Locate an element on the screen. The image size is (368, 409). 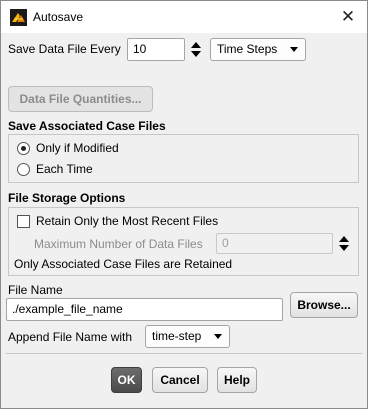
radio-only-if-modified-label: Only if Modified is located at coordinates (77, 148).